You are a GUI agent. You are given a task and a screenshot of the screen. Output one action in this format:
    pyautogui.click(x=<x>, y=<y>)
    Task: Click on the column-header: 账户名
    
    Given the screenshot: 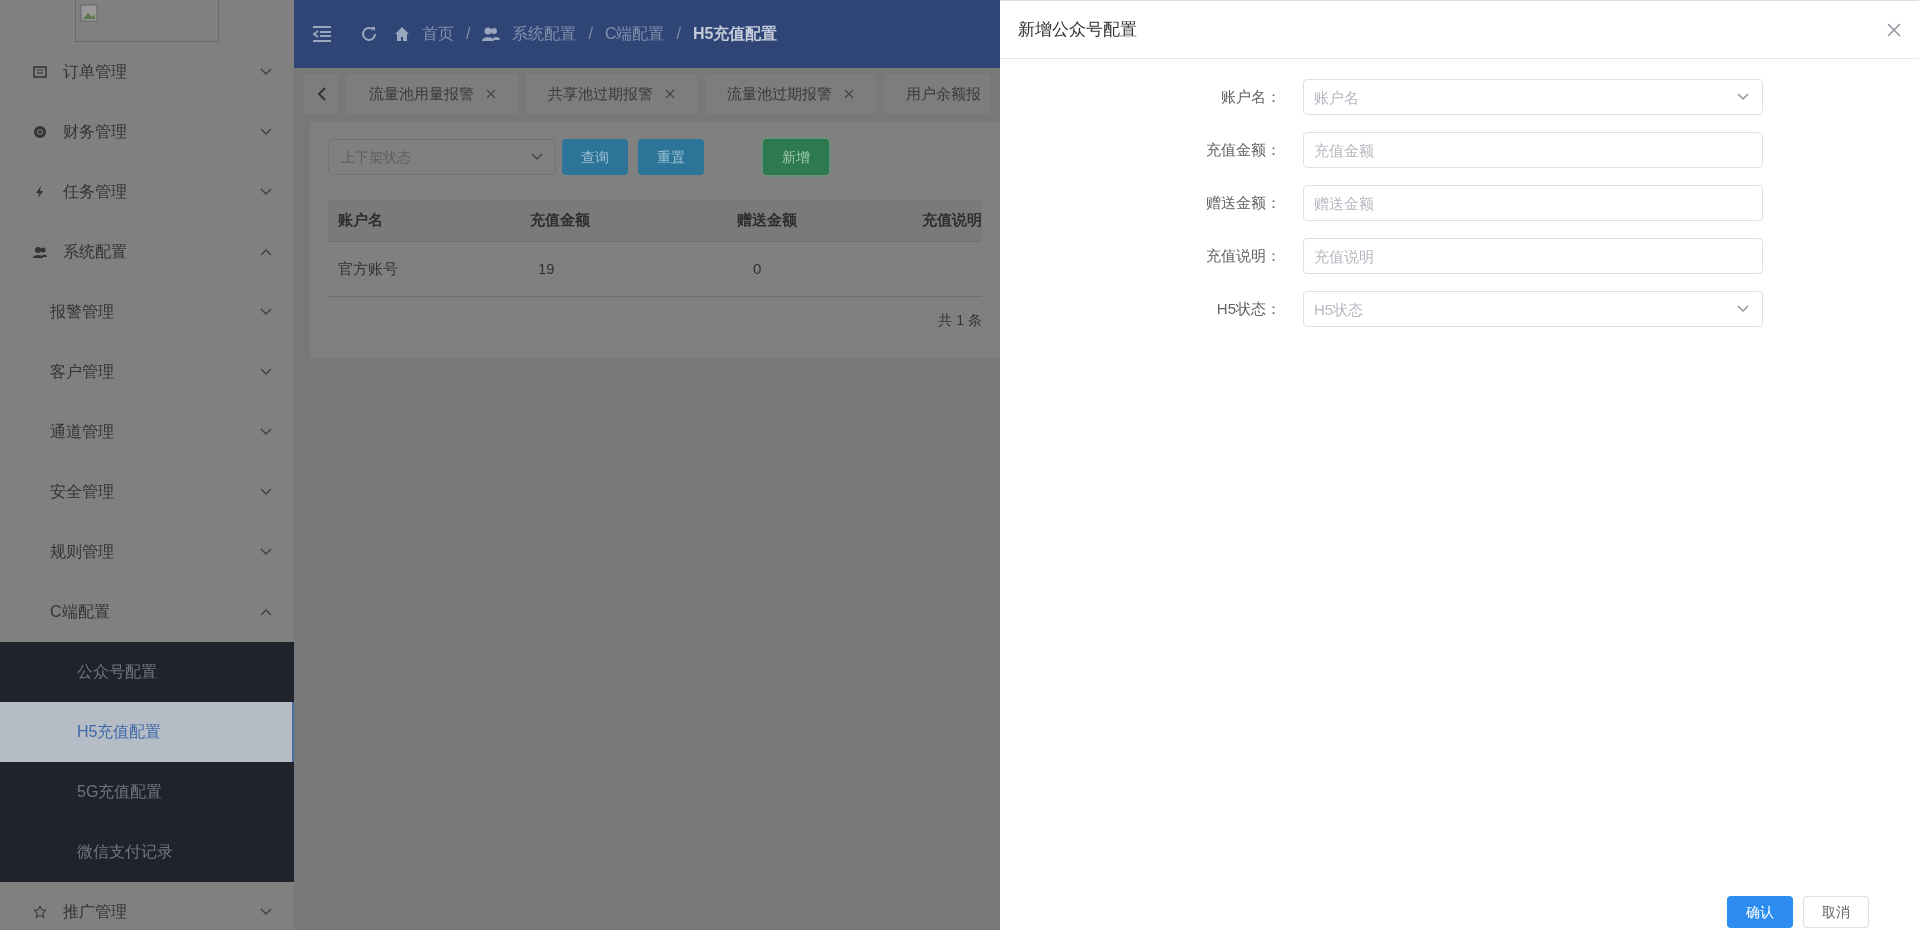 What is the action you would take?
    pyautogui.click(x=360, y=220)
    